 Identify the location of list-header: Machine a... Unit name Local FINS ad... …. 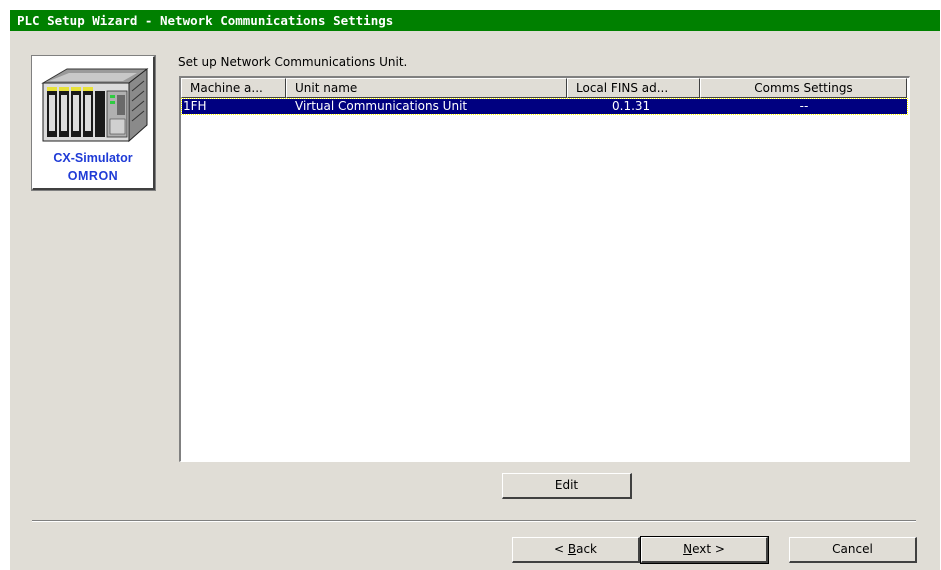
(545, 88).